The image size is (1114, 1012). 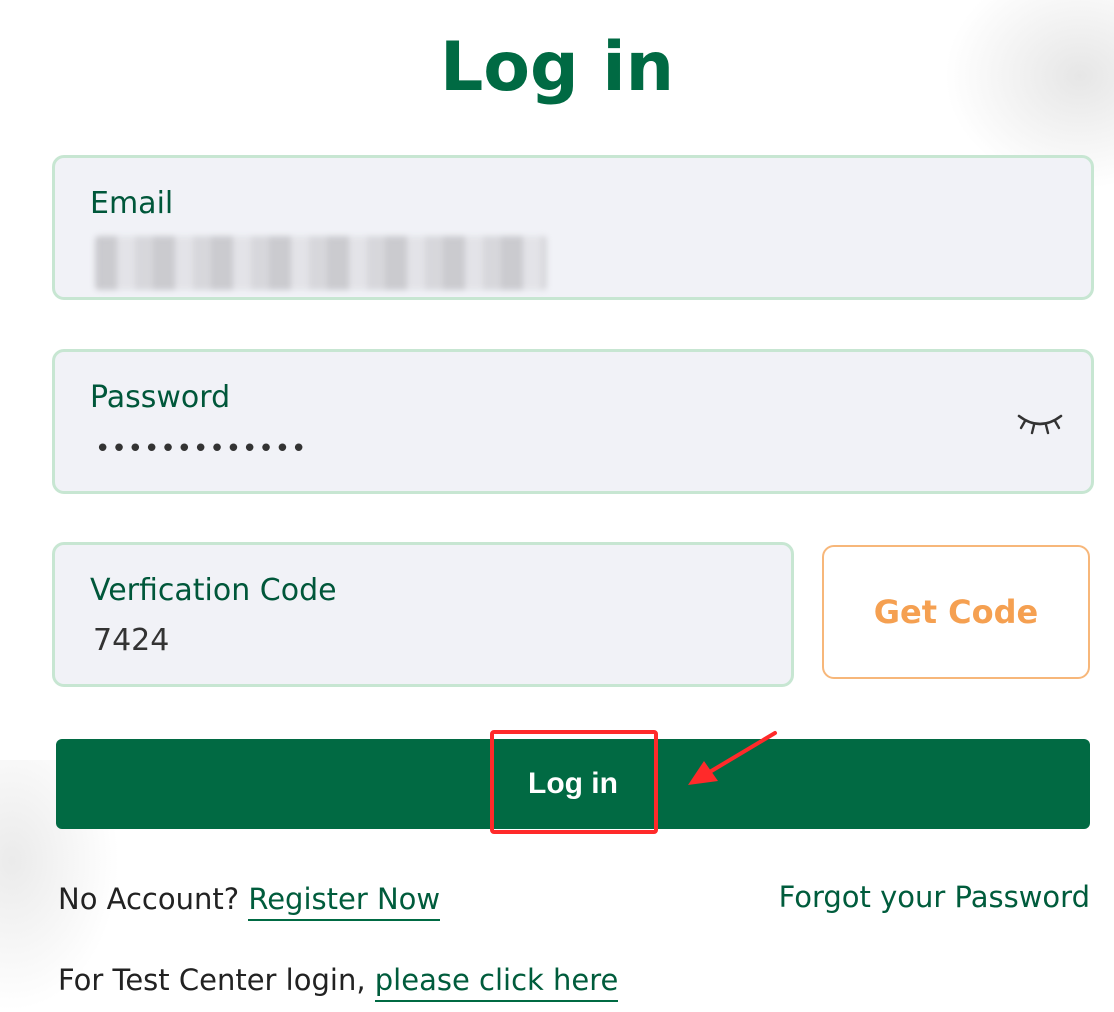 I want to click on email-label: Email, so click(x=132, y=203).